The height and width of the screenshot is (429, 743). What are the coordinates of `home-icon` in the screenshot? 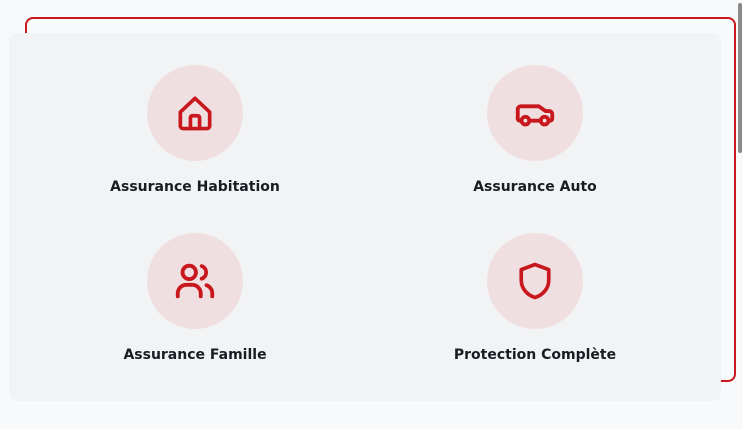 It's located at (195, 113).